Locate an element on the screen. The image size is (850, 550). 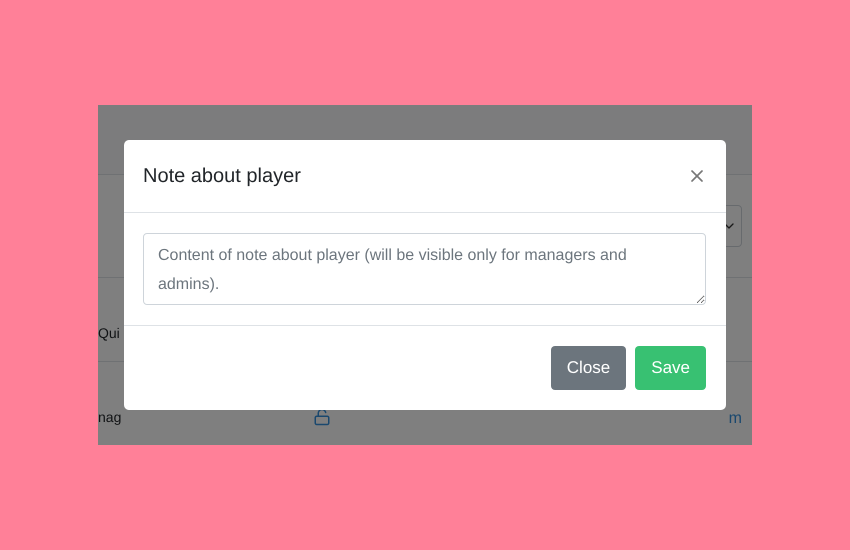
close-dialog-button: Close is located at coordinates (588, 368).